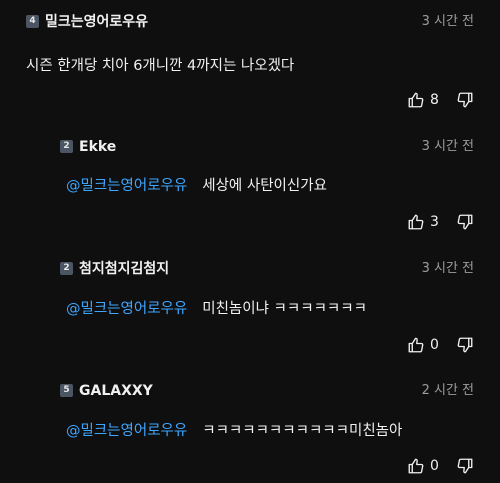 This screenshot has height=483, width=500. What do you see at coordinates (284, 309) in the screenshot?
I see `comment-body: 미친놈이냐 ㅋㅋㅋㅋㅋㅋㅋ` at bounding box center [284, 309].